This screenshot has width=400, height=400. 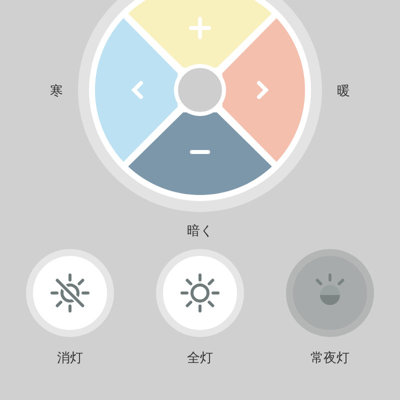 I want to click on mode-label: 常夜灯, so click(x=330, y=358).